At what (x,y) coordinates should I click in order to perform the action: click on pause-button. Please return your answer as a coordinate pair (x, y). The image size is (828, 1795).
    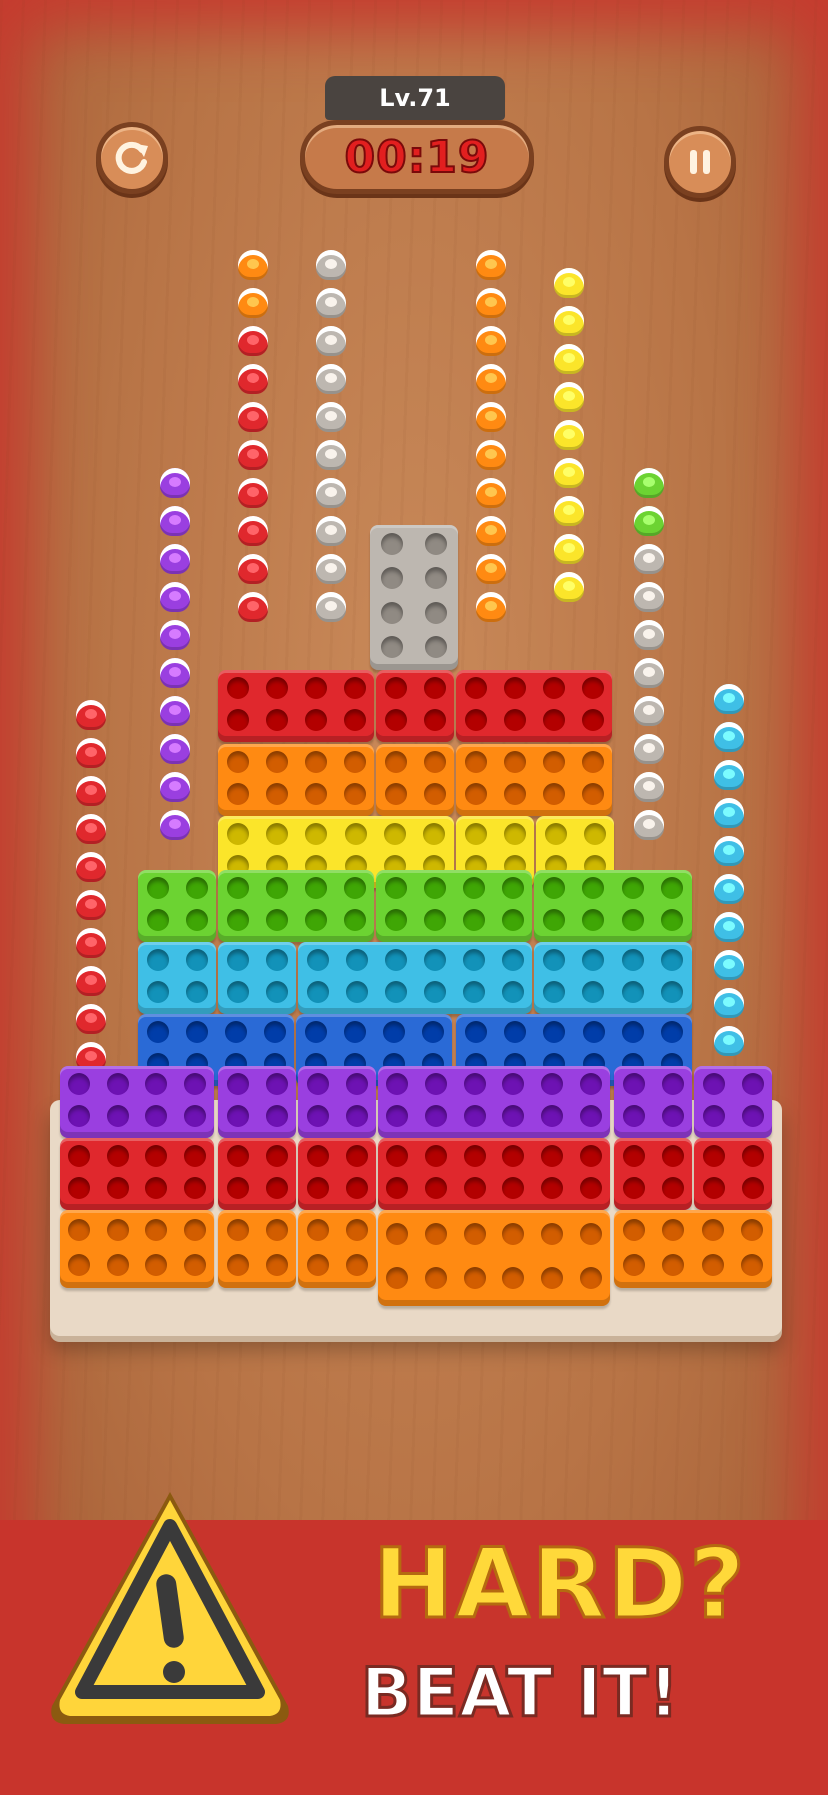
    Looking at the image, I should click on (700, 162).